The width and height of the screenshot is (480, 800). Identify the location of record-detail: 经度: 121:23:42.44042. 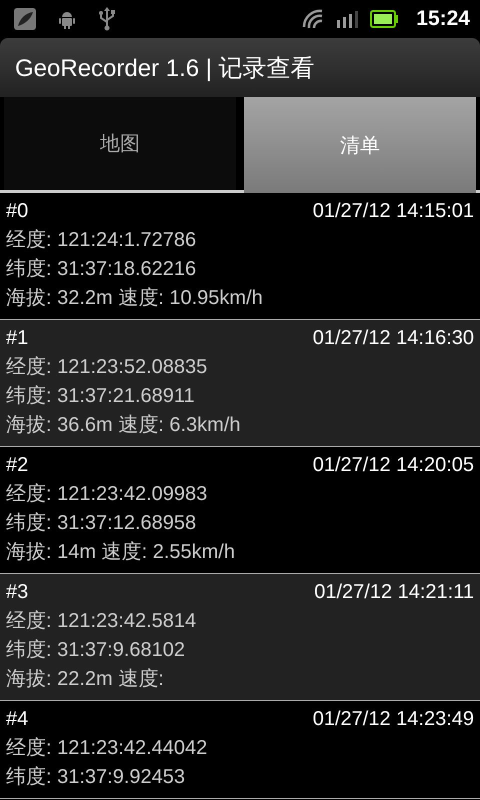
(107, 748).